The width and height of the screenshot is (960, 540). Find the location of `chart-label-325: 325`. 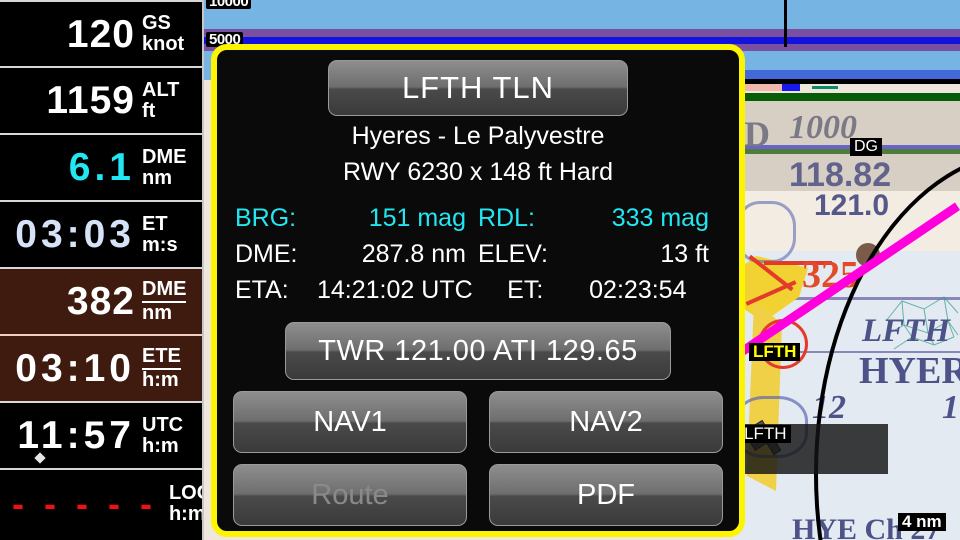

chart-label-325: 325 is located at coordinates (830, 275).